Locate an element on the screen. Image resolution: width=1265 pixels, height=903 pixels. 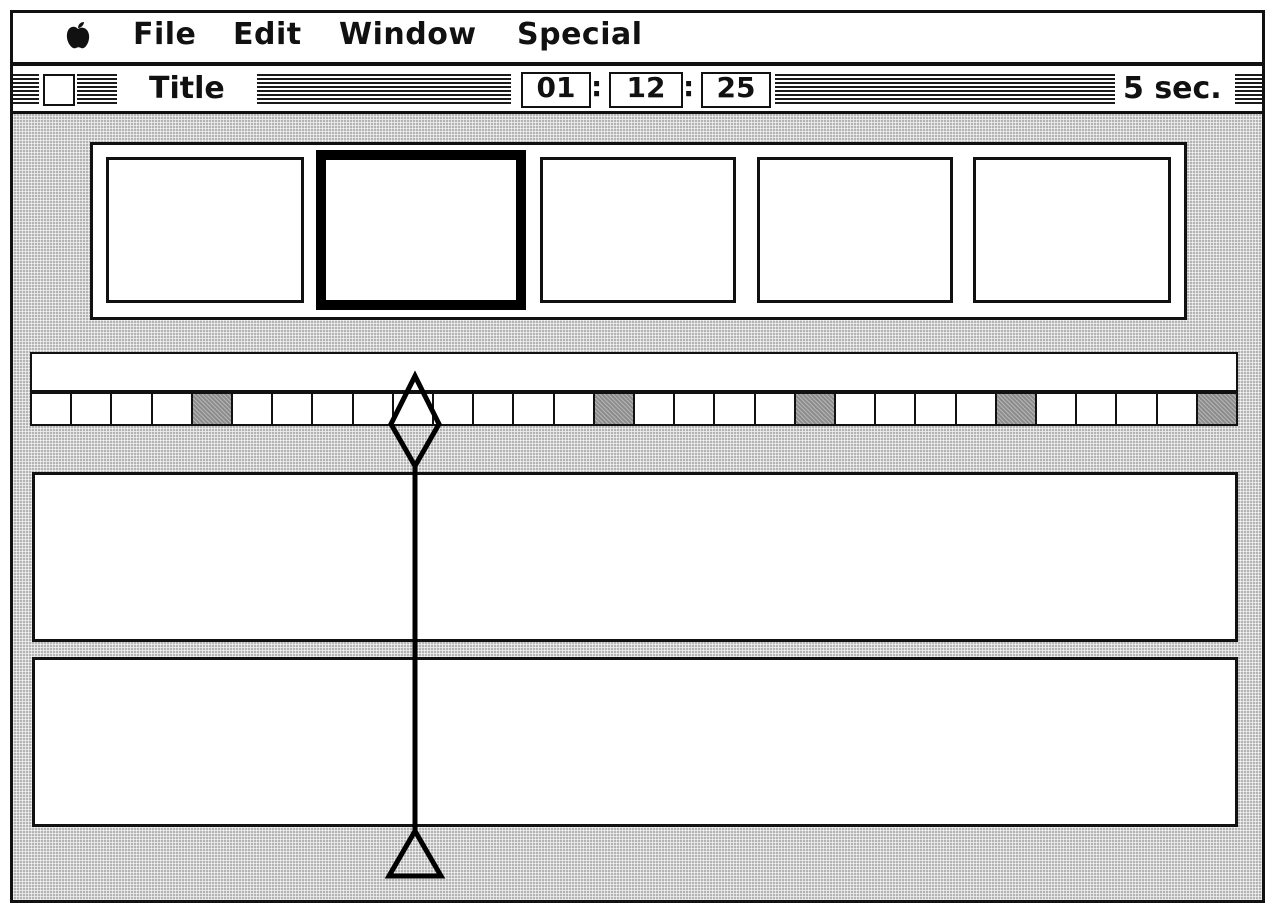
apple-icon is located at coordinates (78, 36).